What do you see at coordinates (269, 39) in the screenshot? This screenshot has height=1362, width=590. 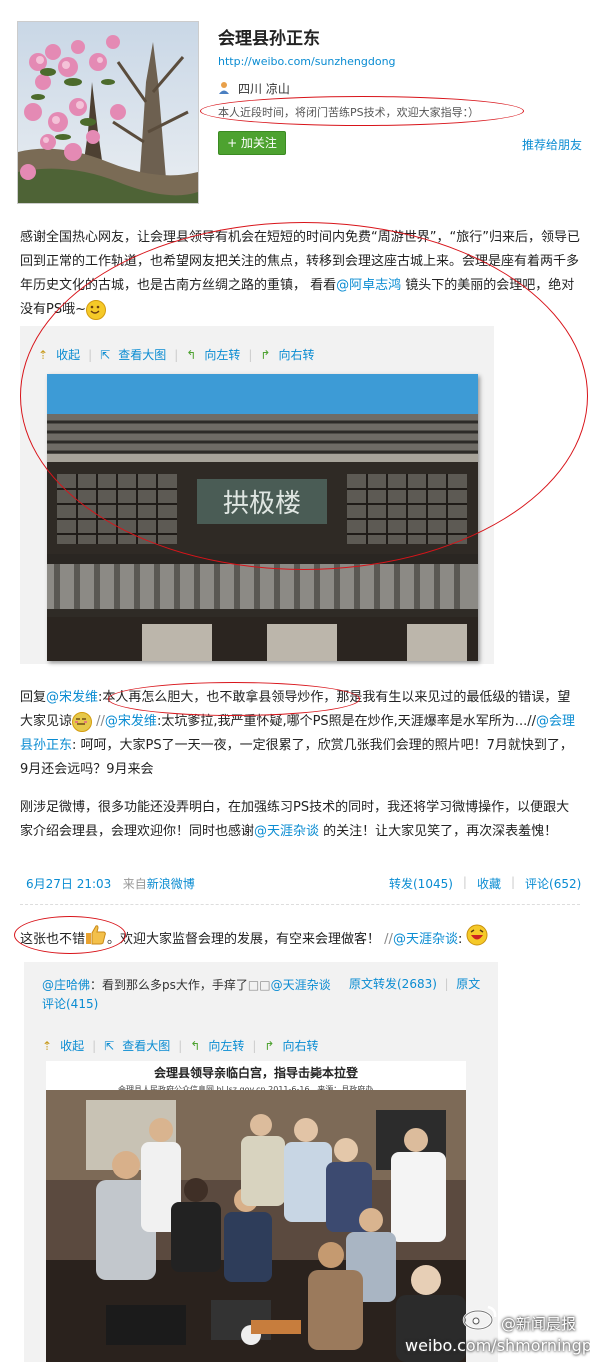 I see `profile-name: 会理县孙正东` at bounding box center [269, 39].